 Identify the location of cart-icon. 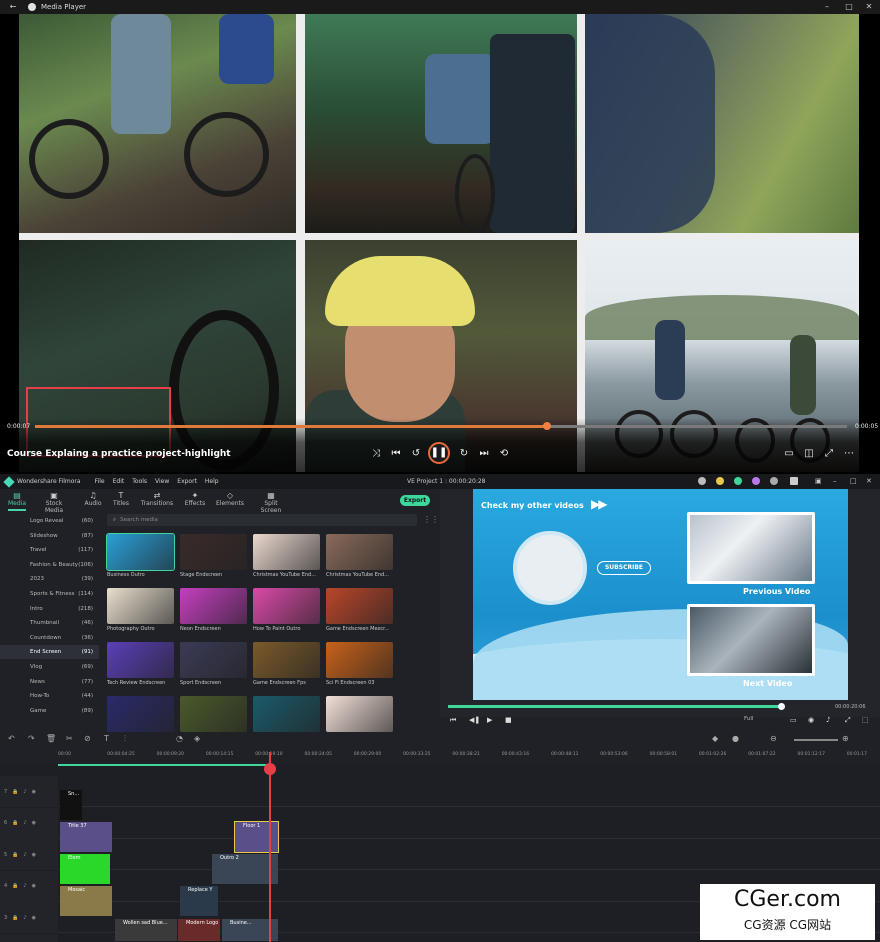
(794, 481).